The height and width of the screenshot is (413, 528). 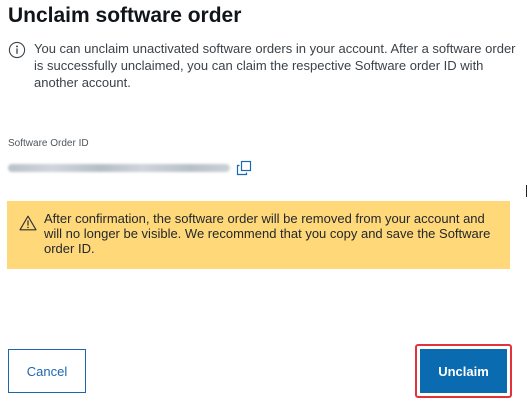 What do you see at coordinates (526, 191) in the screenshot?
I see `text-cursor` at bounding box center [526, 191].